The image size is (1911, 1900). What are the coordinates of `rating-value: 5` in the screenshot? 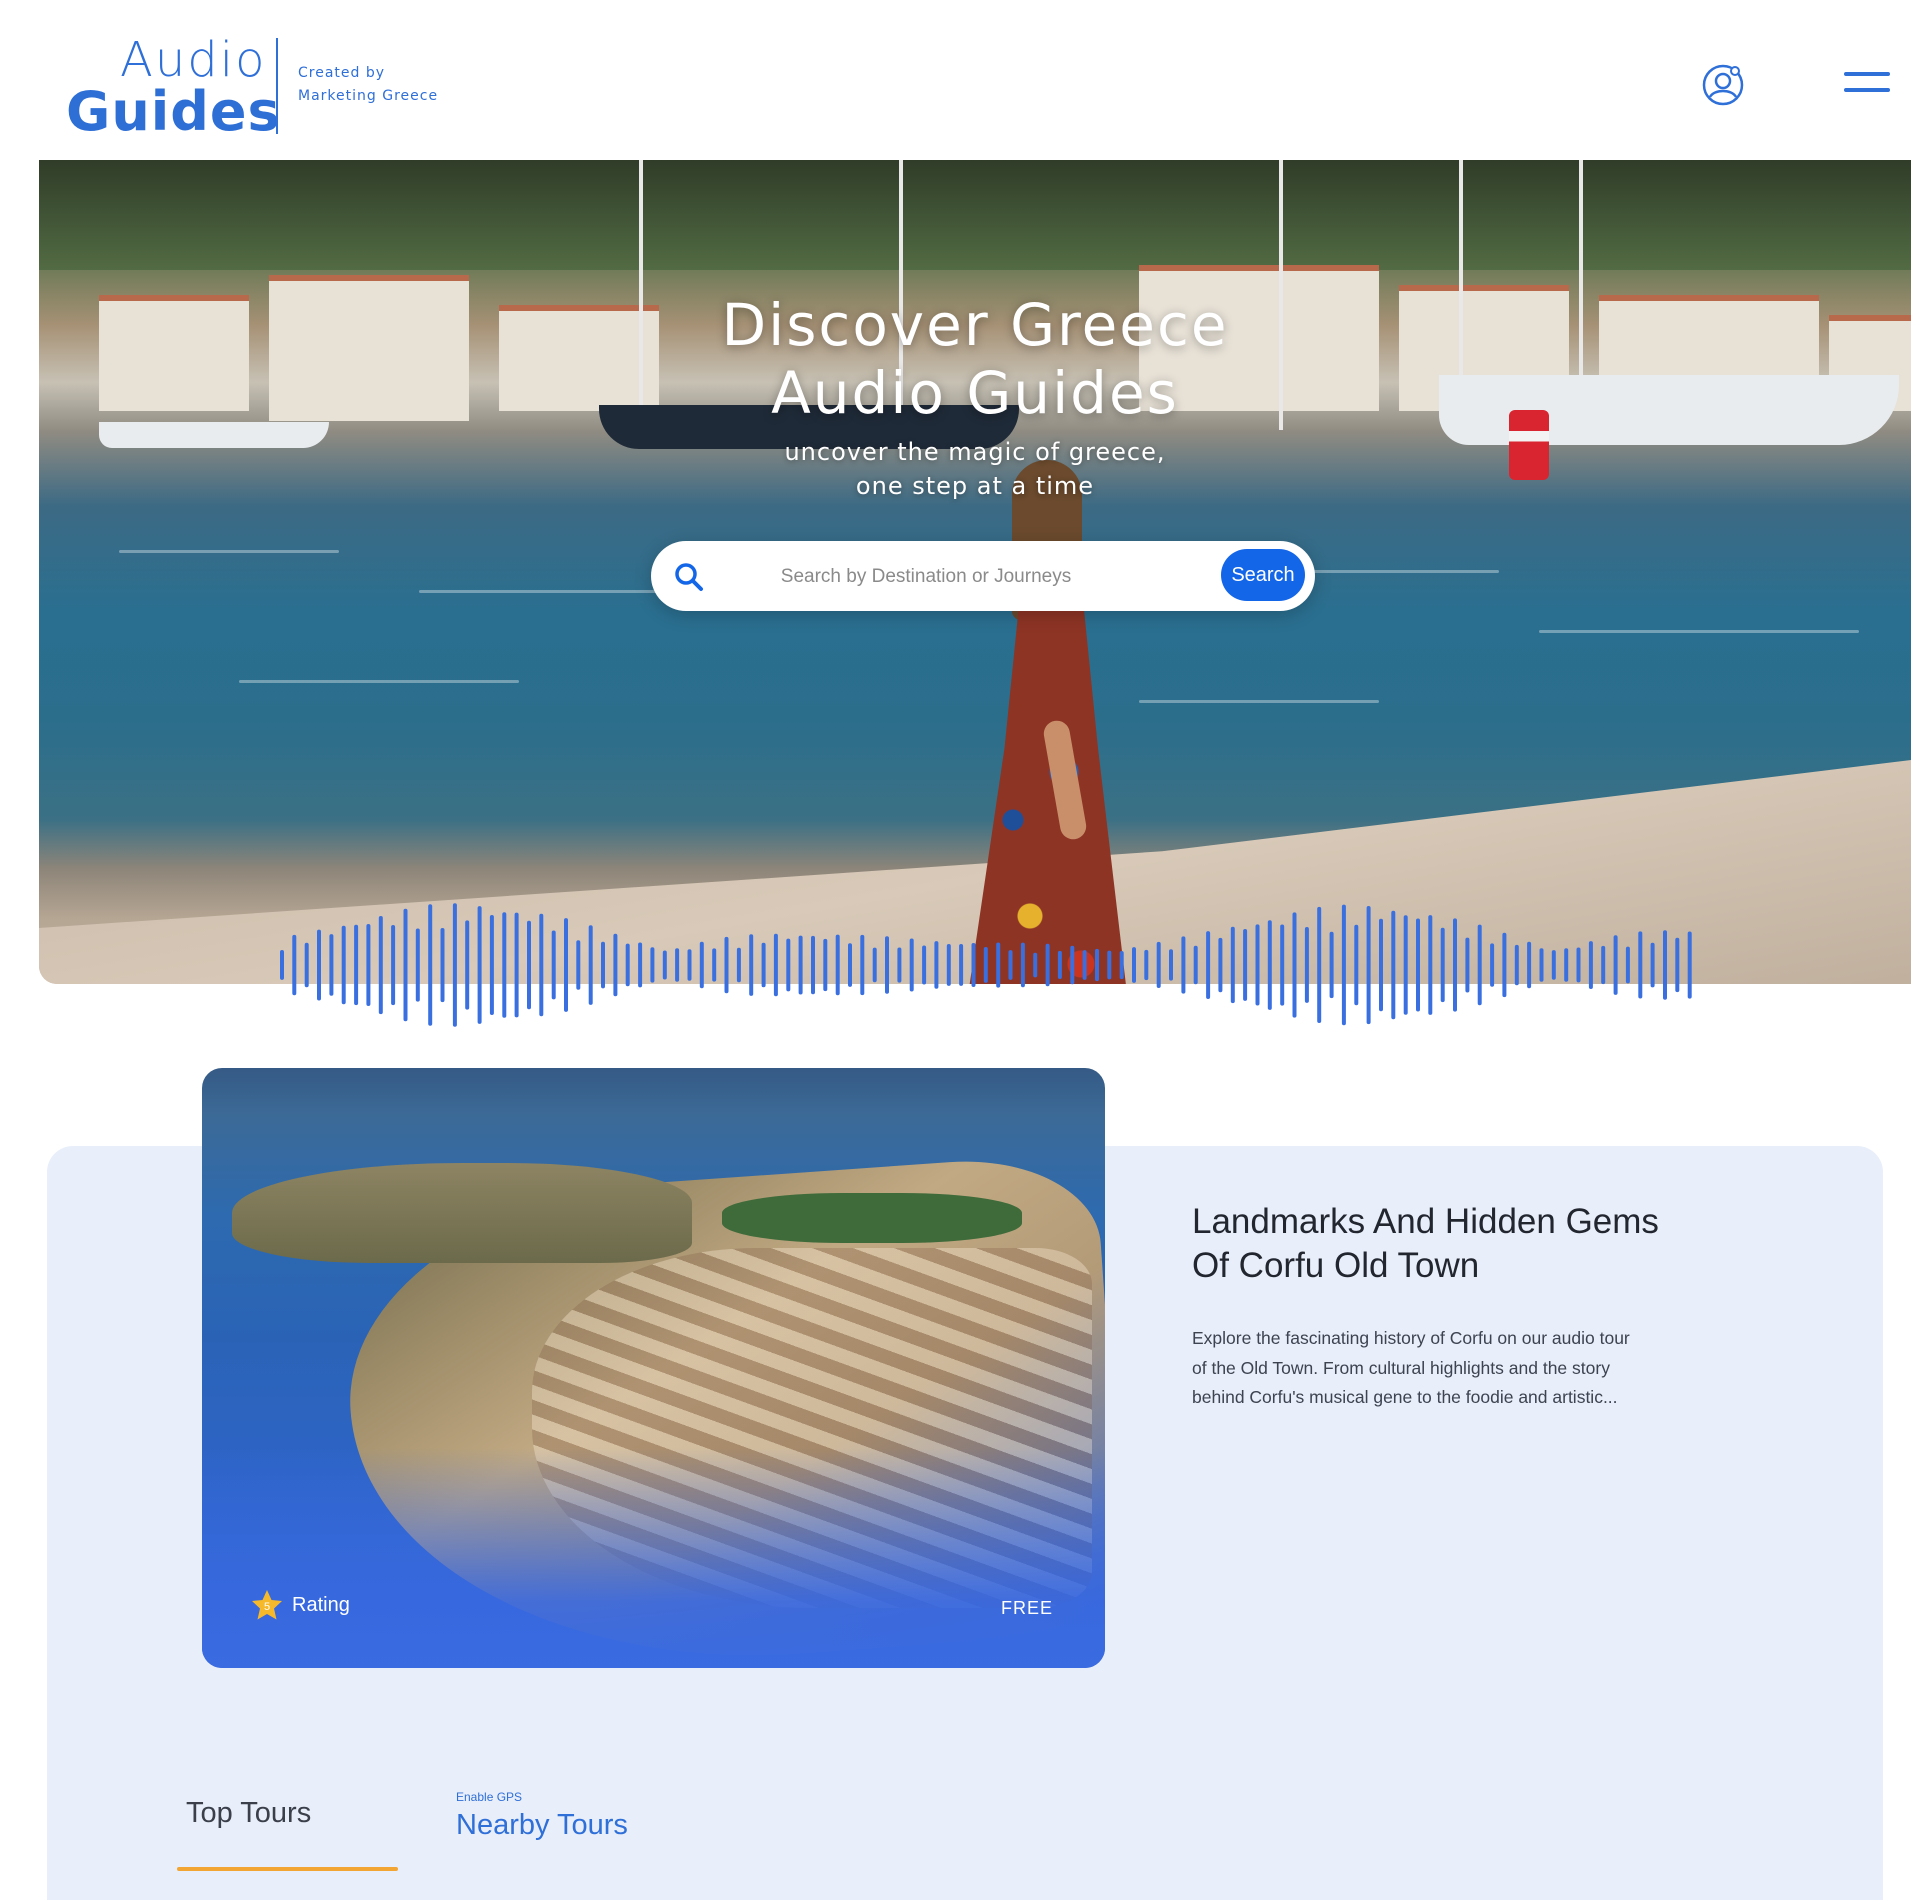 It's located at (267, 1607).